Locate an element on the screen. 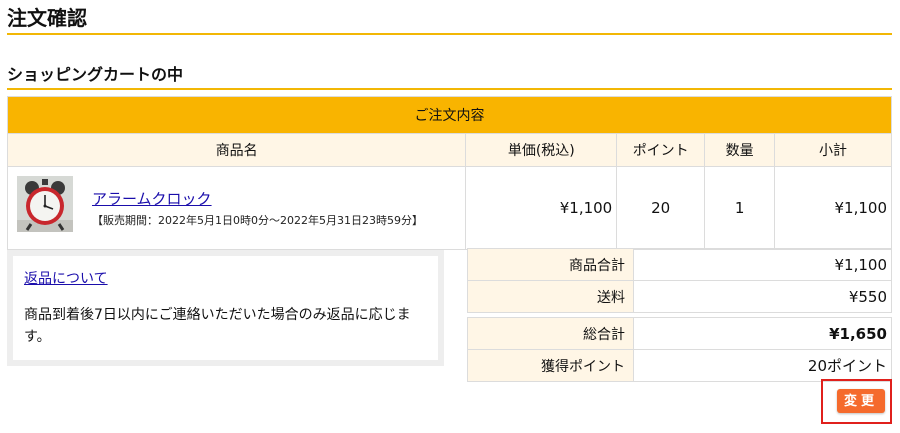 The height and width of the screenshot is (433, 900). page-title: 注文確認 is located at coordinates (47, 18).